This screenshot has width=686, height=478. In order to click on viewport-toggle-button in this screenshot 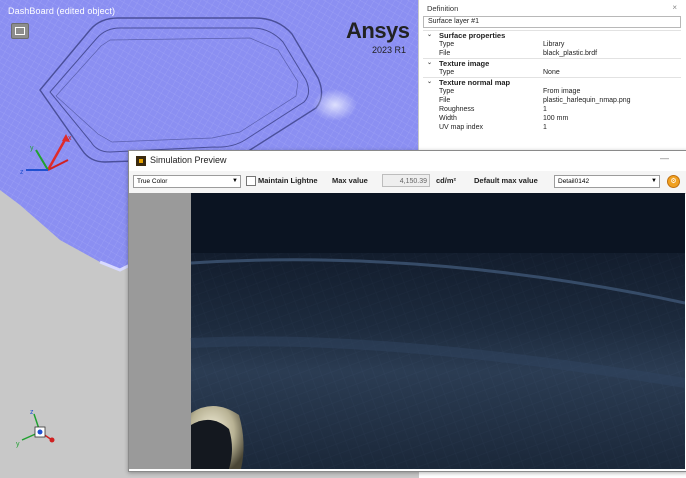, I will do `click(20, 31)`.